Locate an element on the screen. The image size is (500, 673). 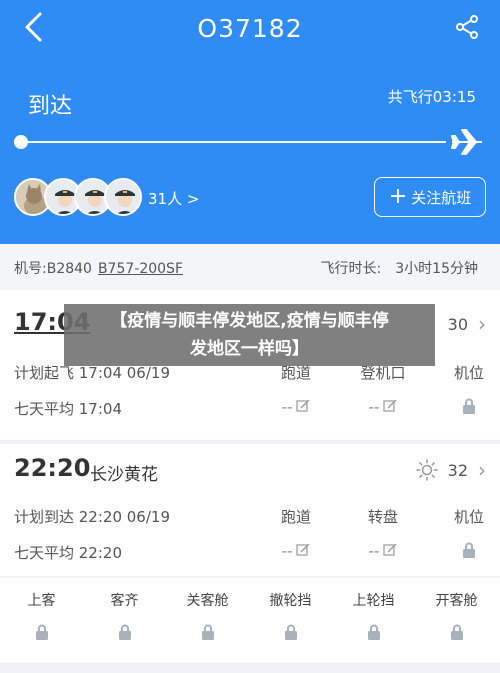
ground-op-label: 开客舱 is located at coordinates (456, 601).